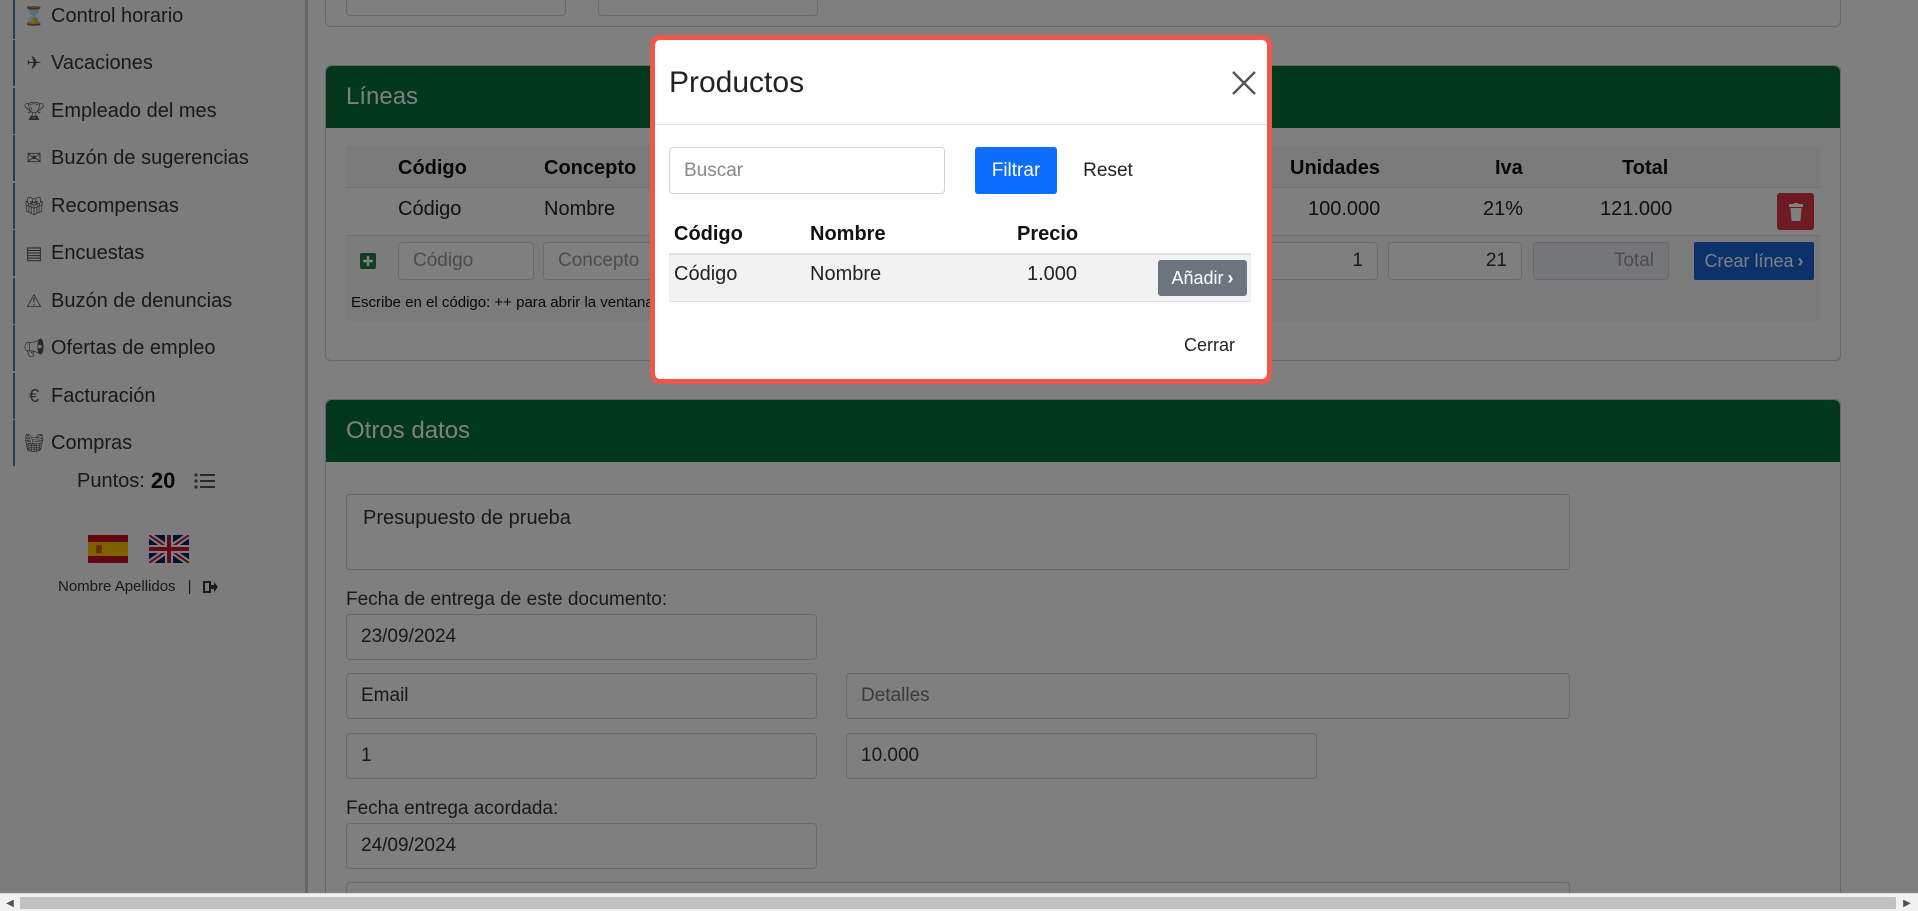 The height and width of the screenshot is (911, 1918). I want to click on scrollbar-thumb, so click(958, 903).